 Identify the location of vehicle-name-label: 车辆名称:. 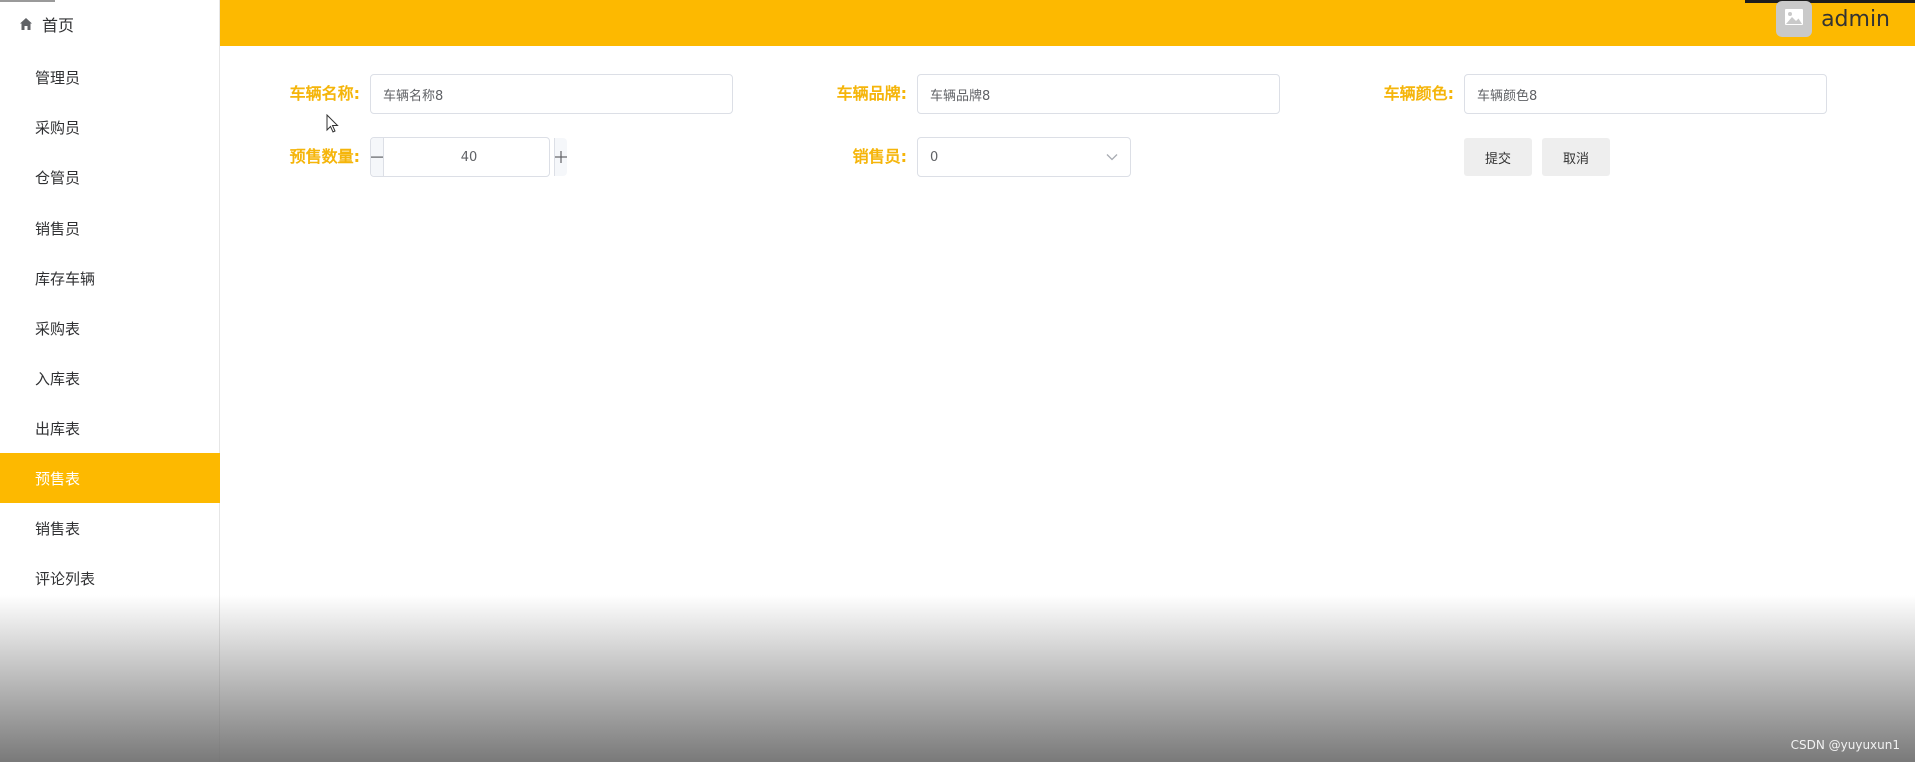
(324, 93).